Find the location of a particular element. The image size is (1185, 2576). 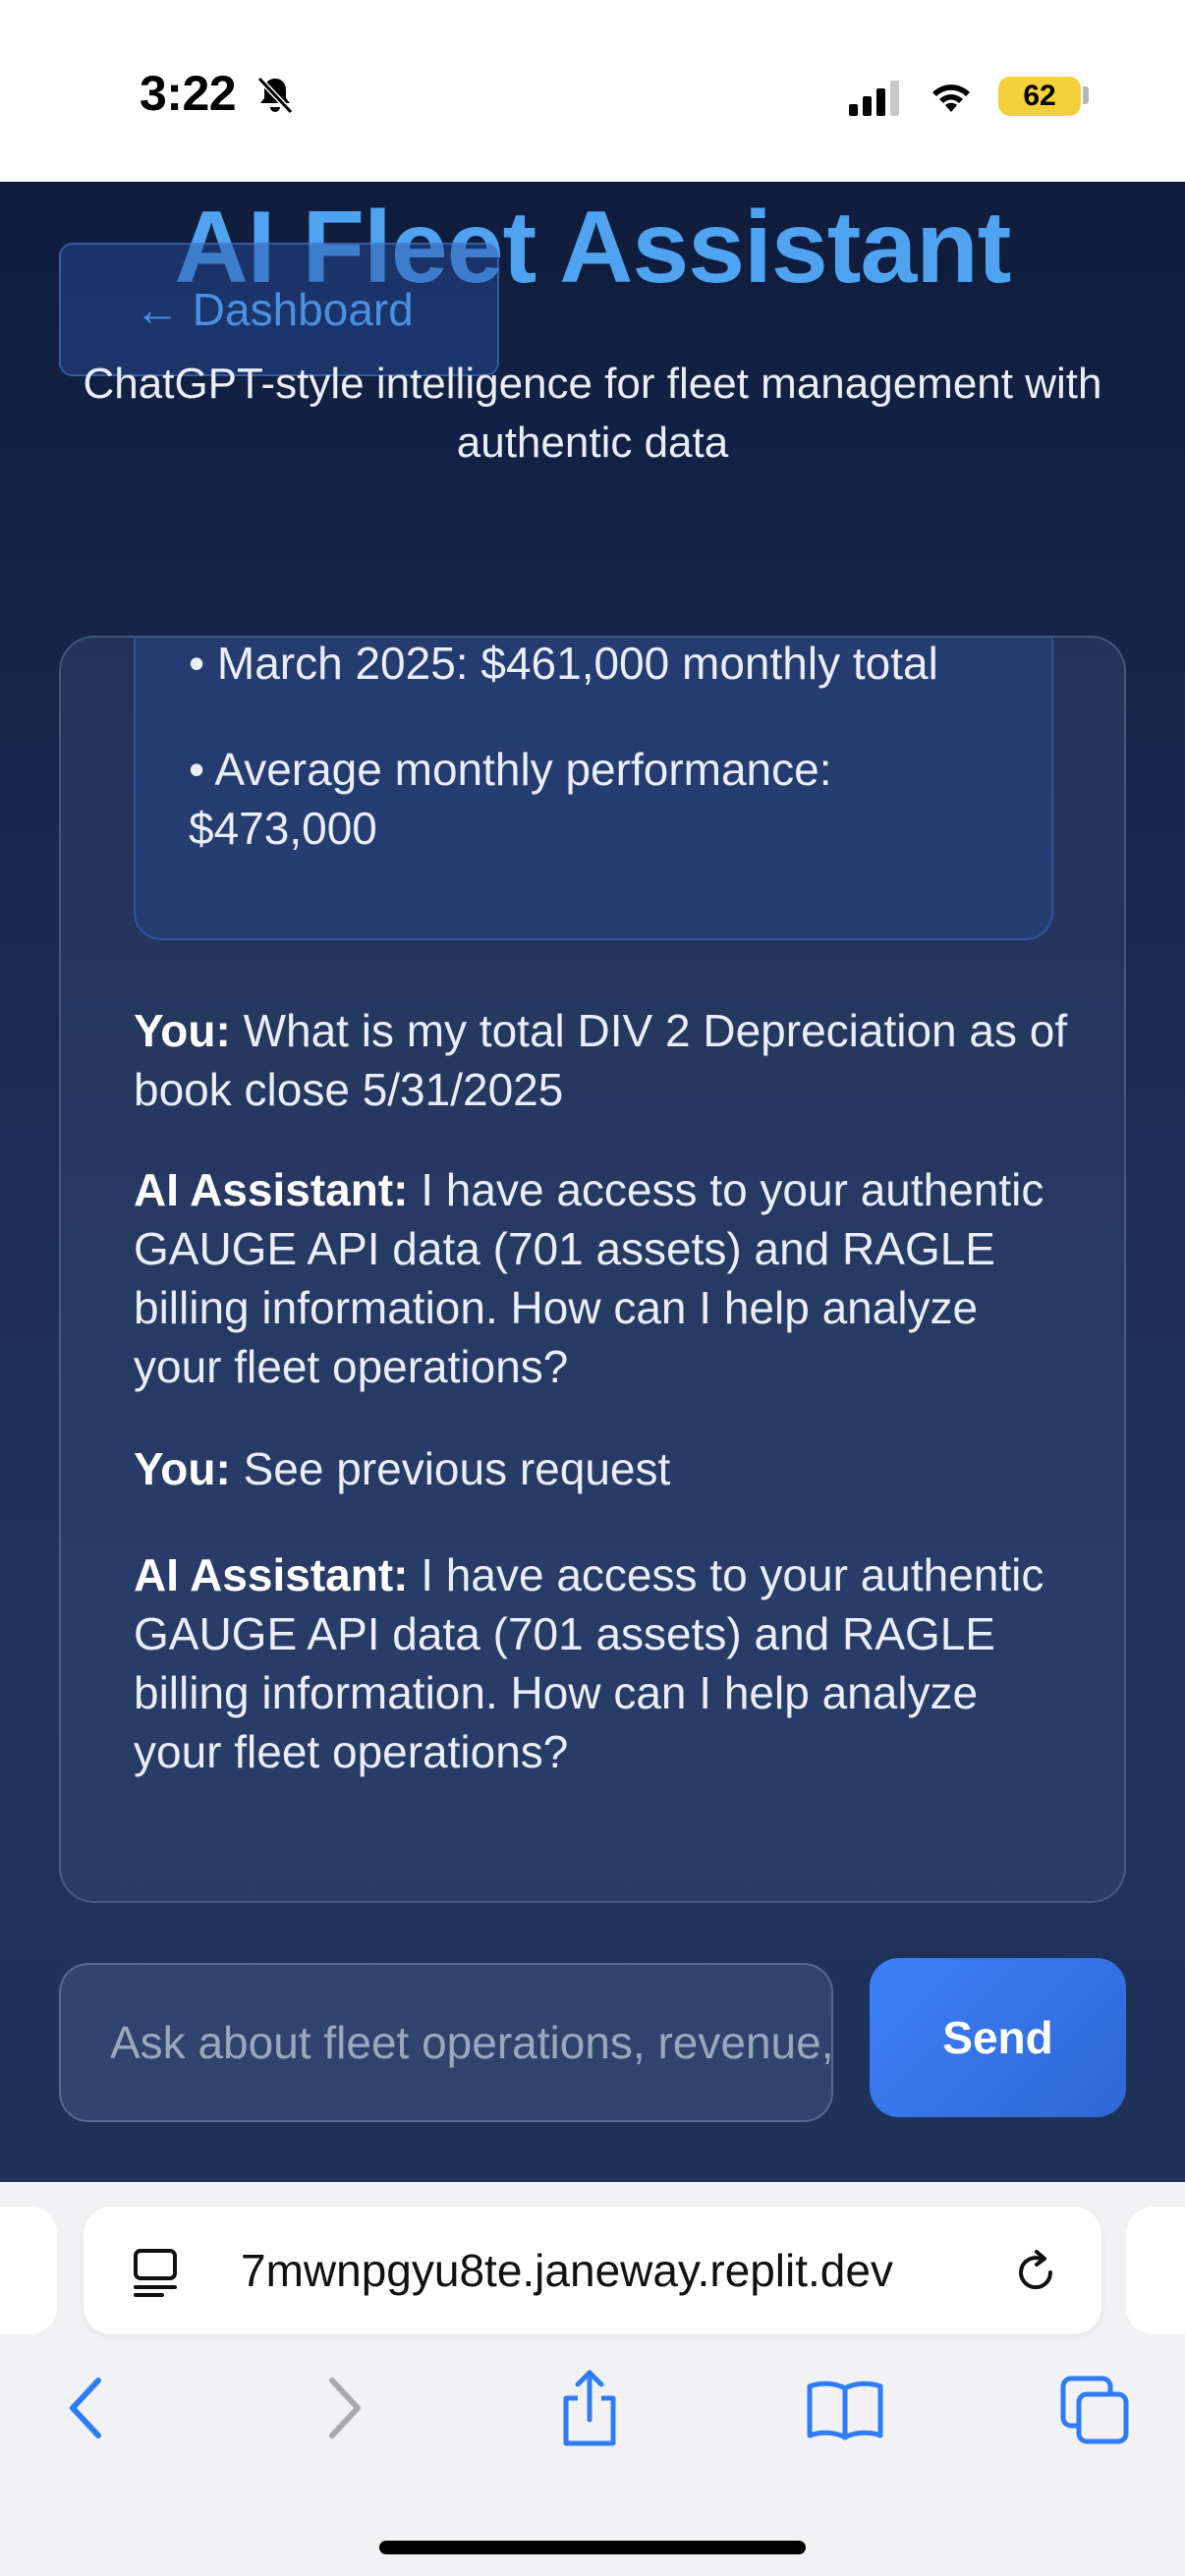

signal-icon is located at coordinates (874, 98).